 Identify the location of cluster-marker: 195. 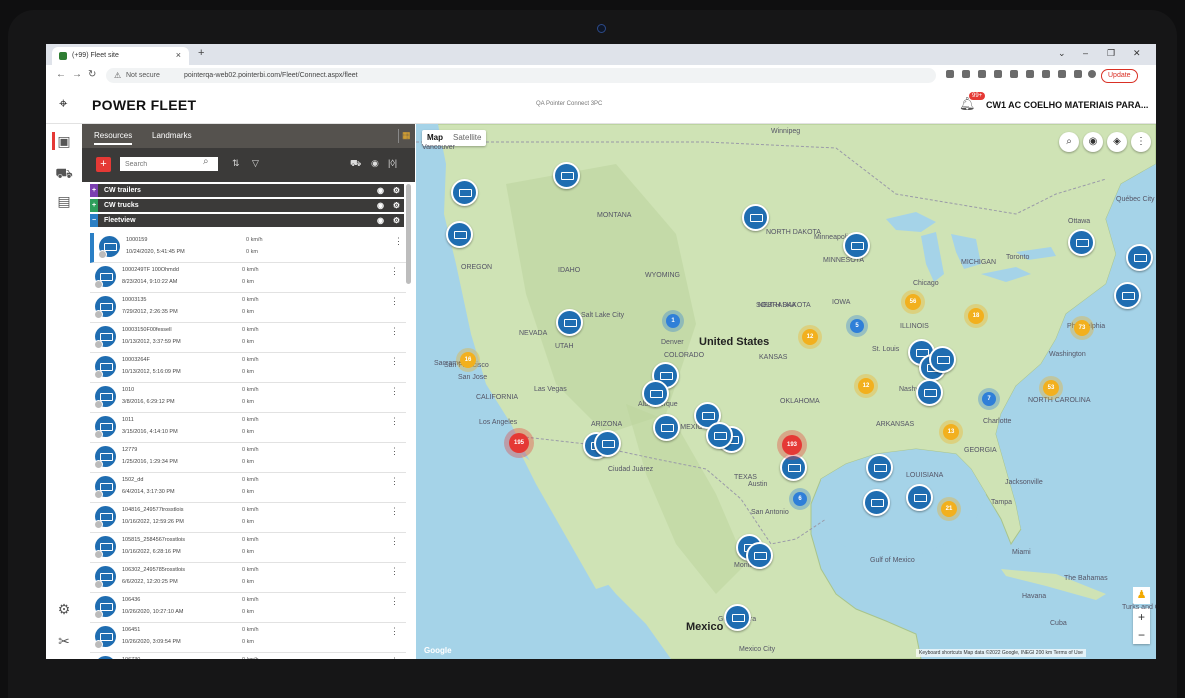
(519, 443).